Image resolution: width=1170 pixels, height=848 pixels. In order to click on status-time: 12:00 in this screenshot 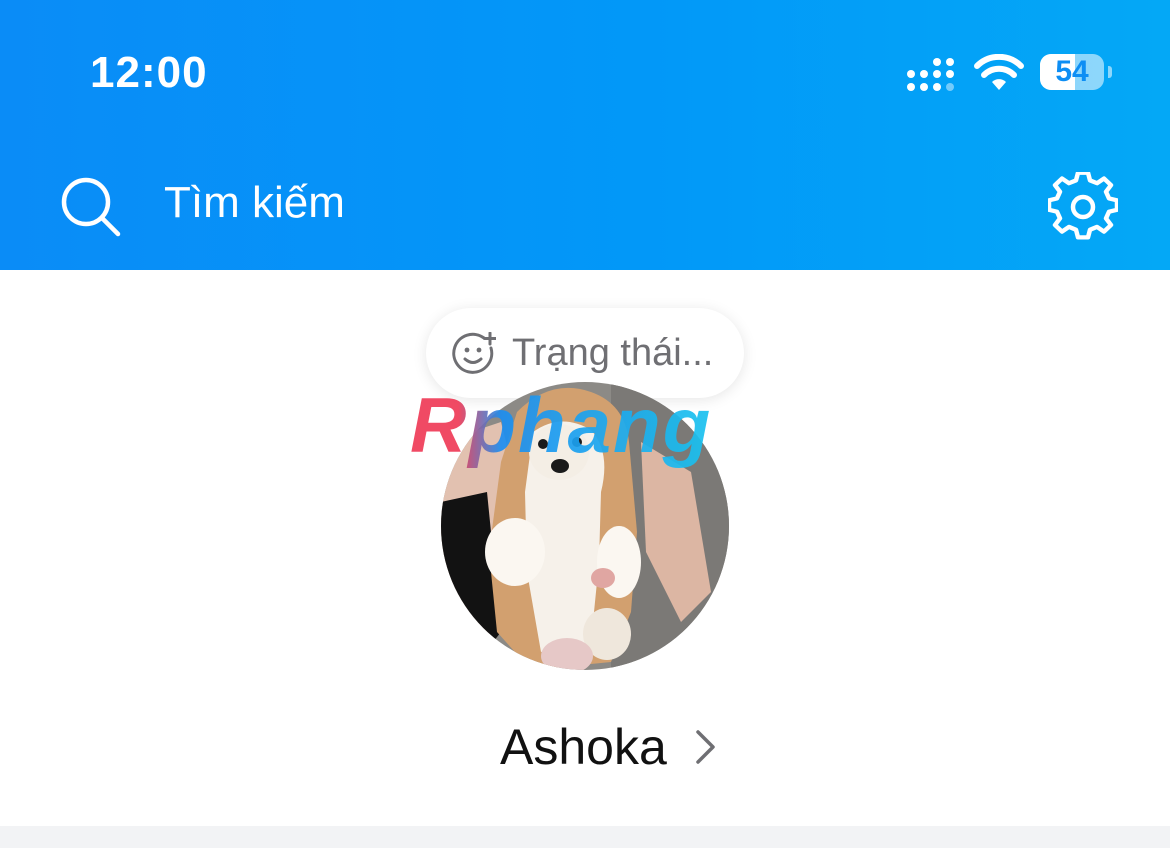, I will do `click(149, 72)`.